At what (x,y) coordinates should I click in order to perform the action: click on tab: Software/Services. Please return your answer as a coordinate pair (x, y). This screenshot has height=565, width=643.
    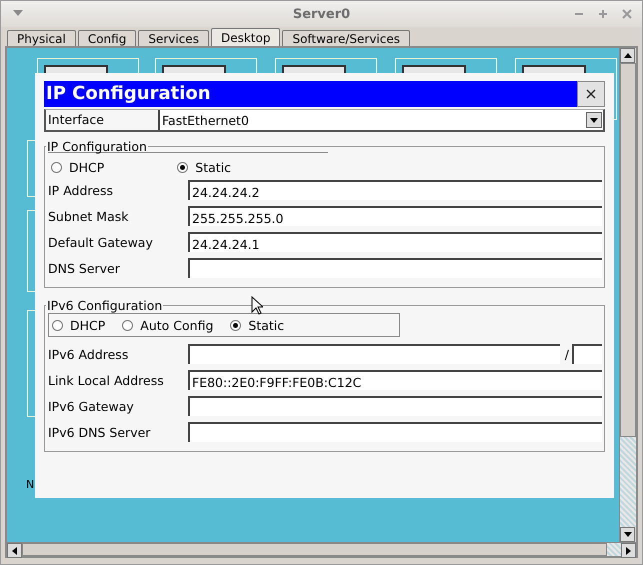
    Looking at the image, I should click on (346, 38).